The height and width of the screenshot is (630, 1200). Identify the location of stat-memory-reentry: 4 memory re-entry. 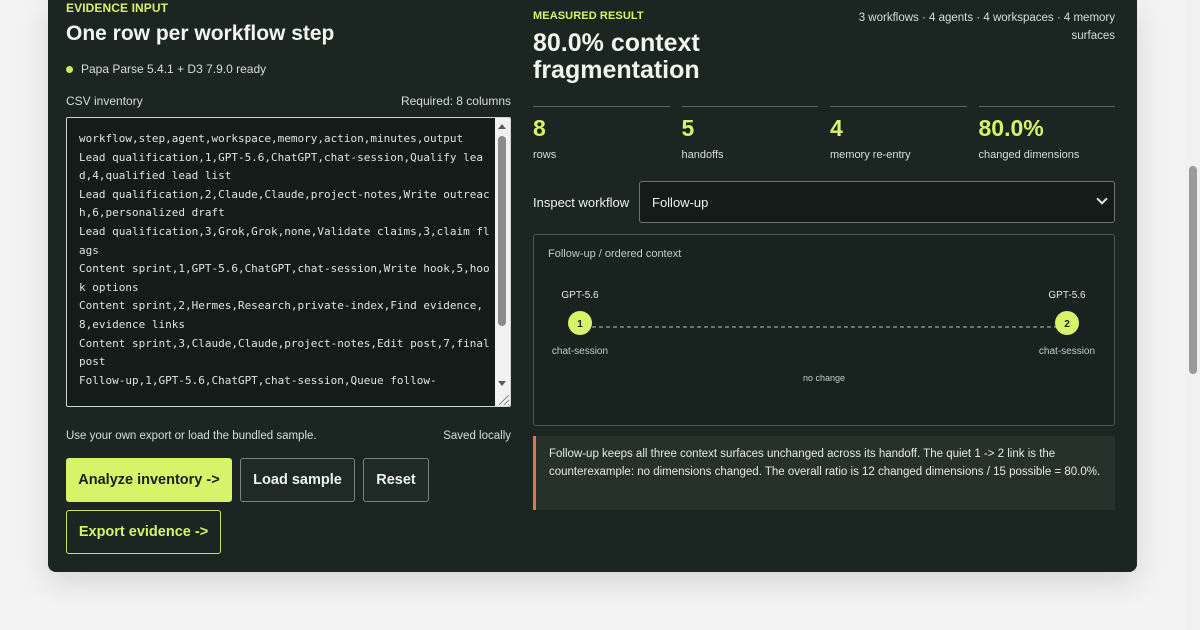
(898, 133).